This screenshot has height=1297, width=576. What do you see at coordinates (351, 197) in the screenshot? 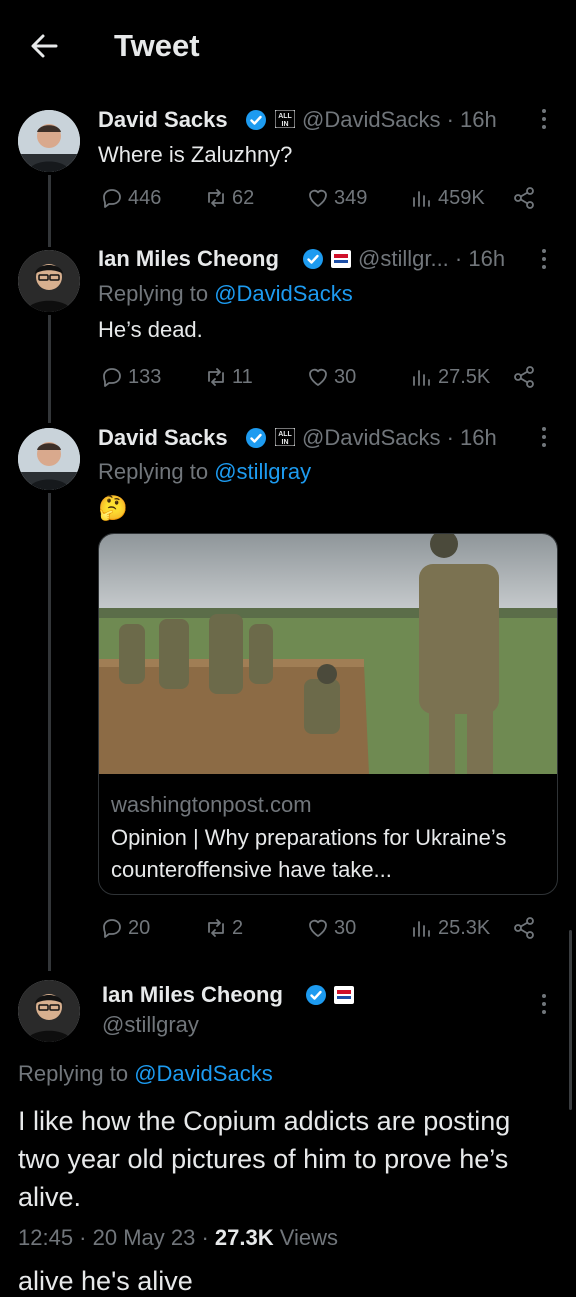
I see `like-count: 349` at bounding box center [351, 197].